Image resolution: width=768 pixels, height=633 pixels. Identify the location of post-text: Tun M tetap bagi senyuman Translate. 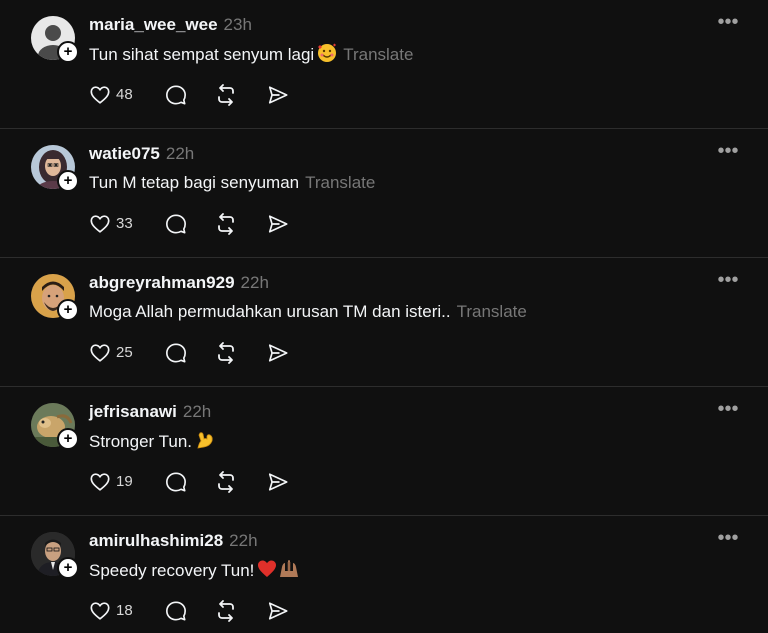
(232, 183).